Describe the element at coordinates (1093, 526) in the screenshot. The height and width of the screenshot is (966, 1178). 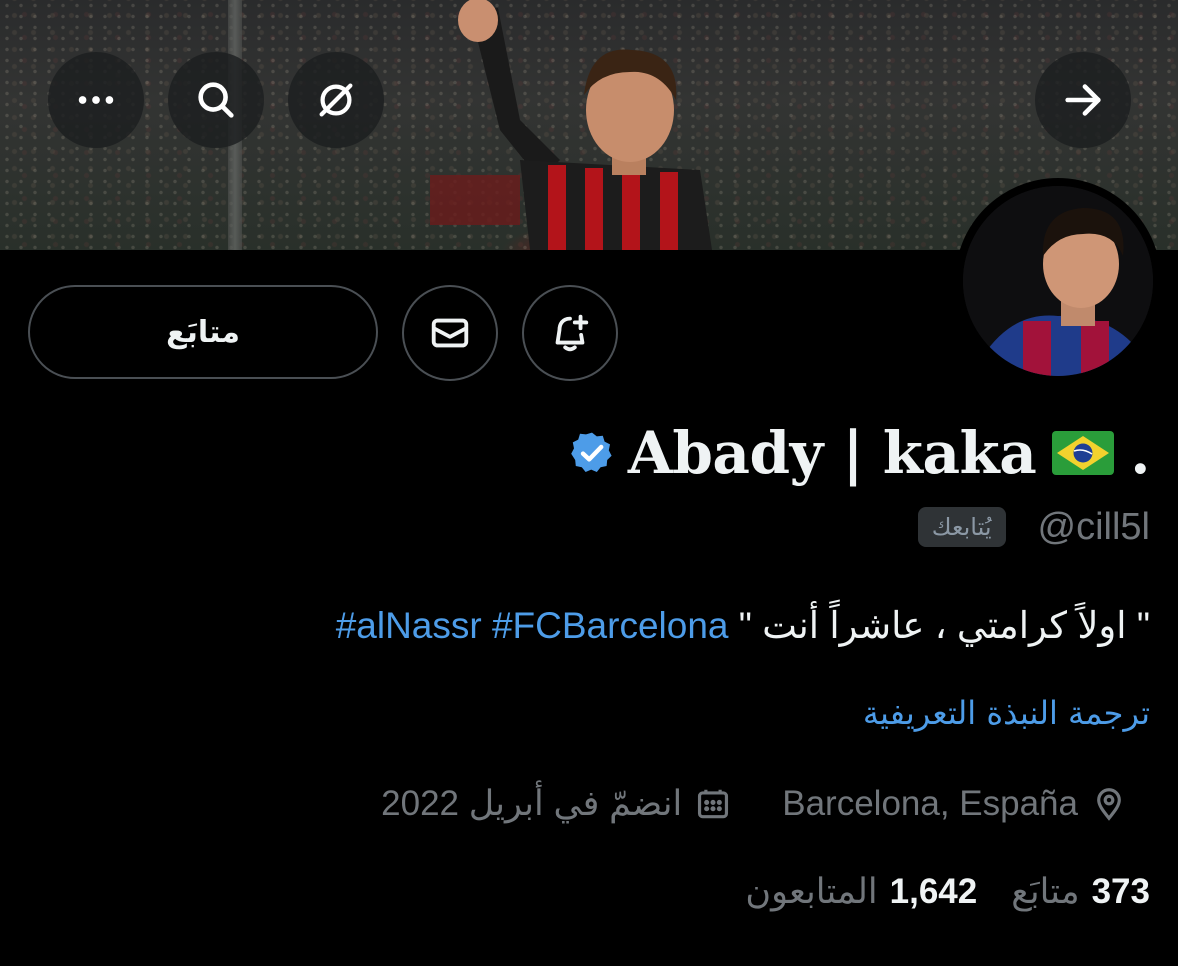
I see `profile-handle: @cill5l` at that location.